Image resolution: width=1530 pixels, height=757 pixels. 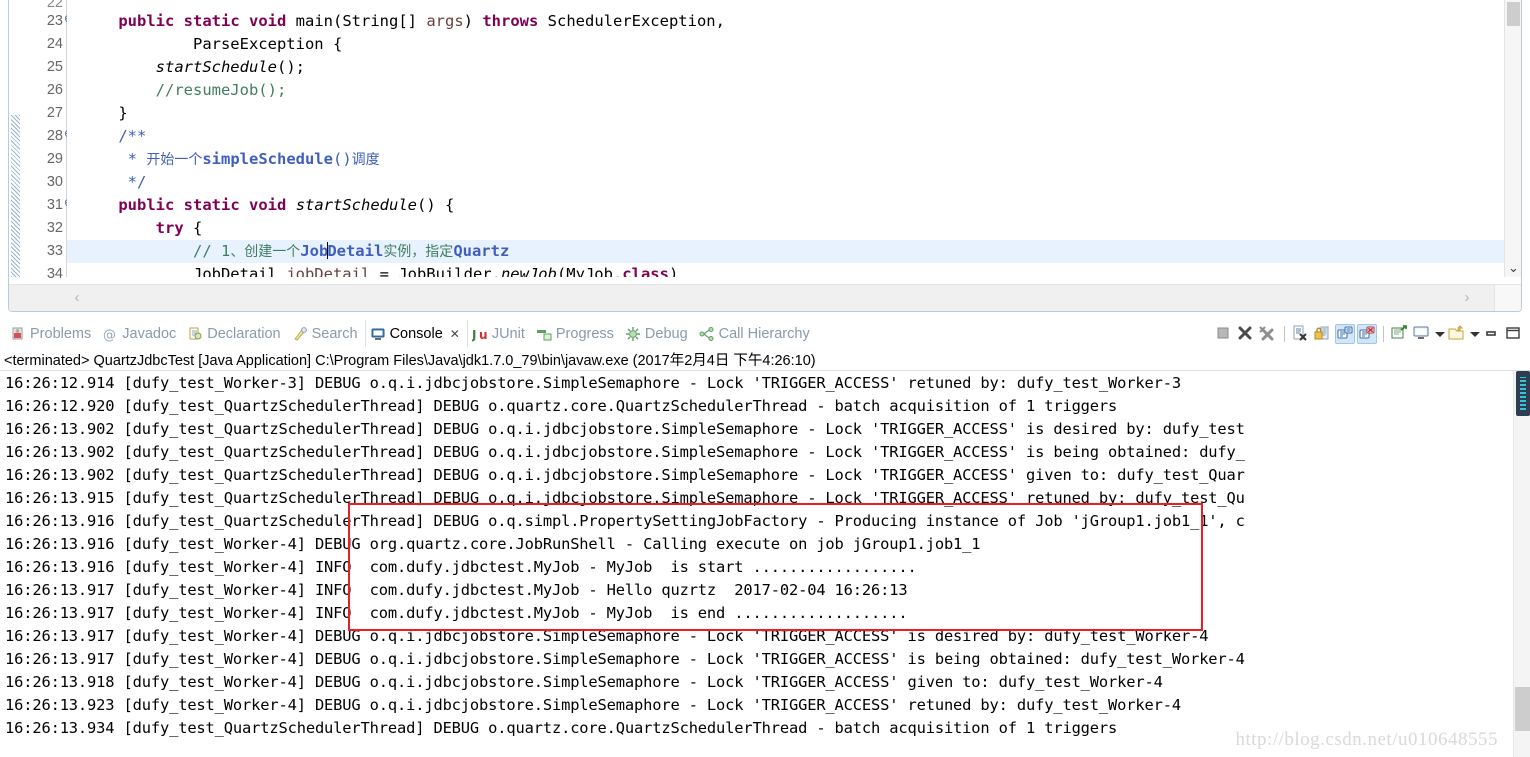 I want to click on code-line: }, so click(x=794, y=113).